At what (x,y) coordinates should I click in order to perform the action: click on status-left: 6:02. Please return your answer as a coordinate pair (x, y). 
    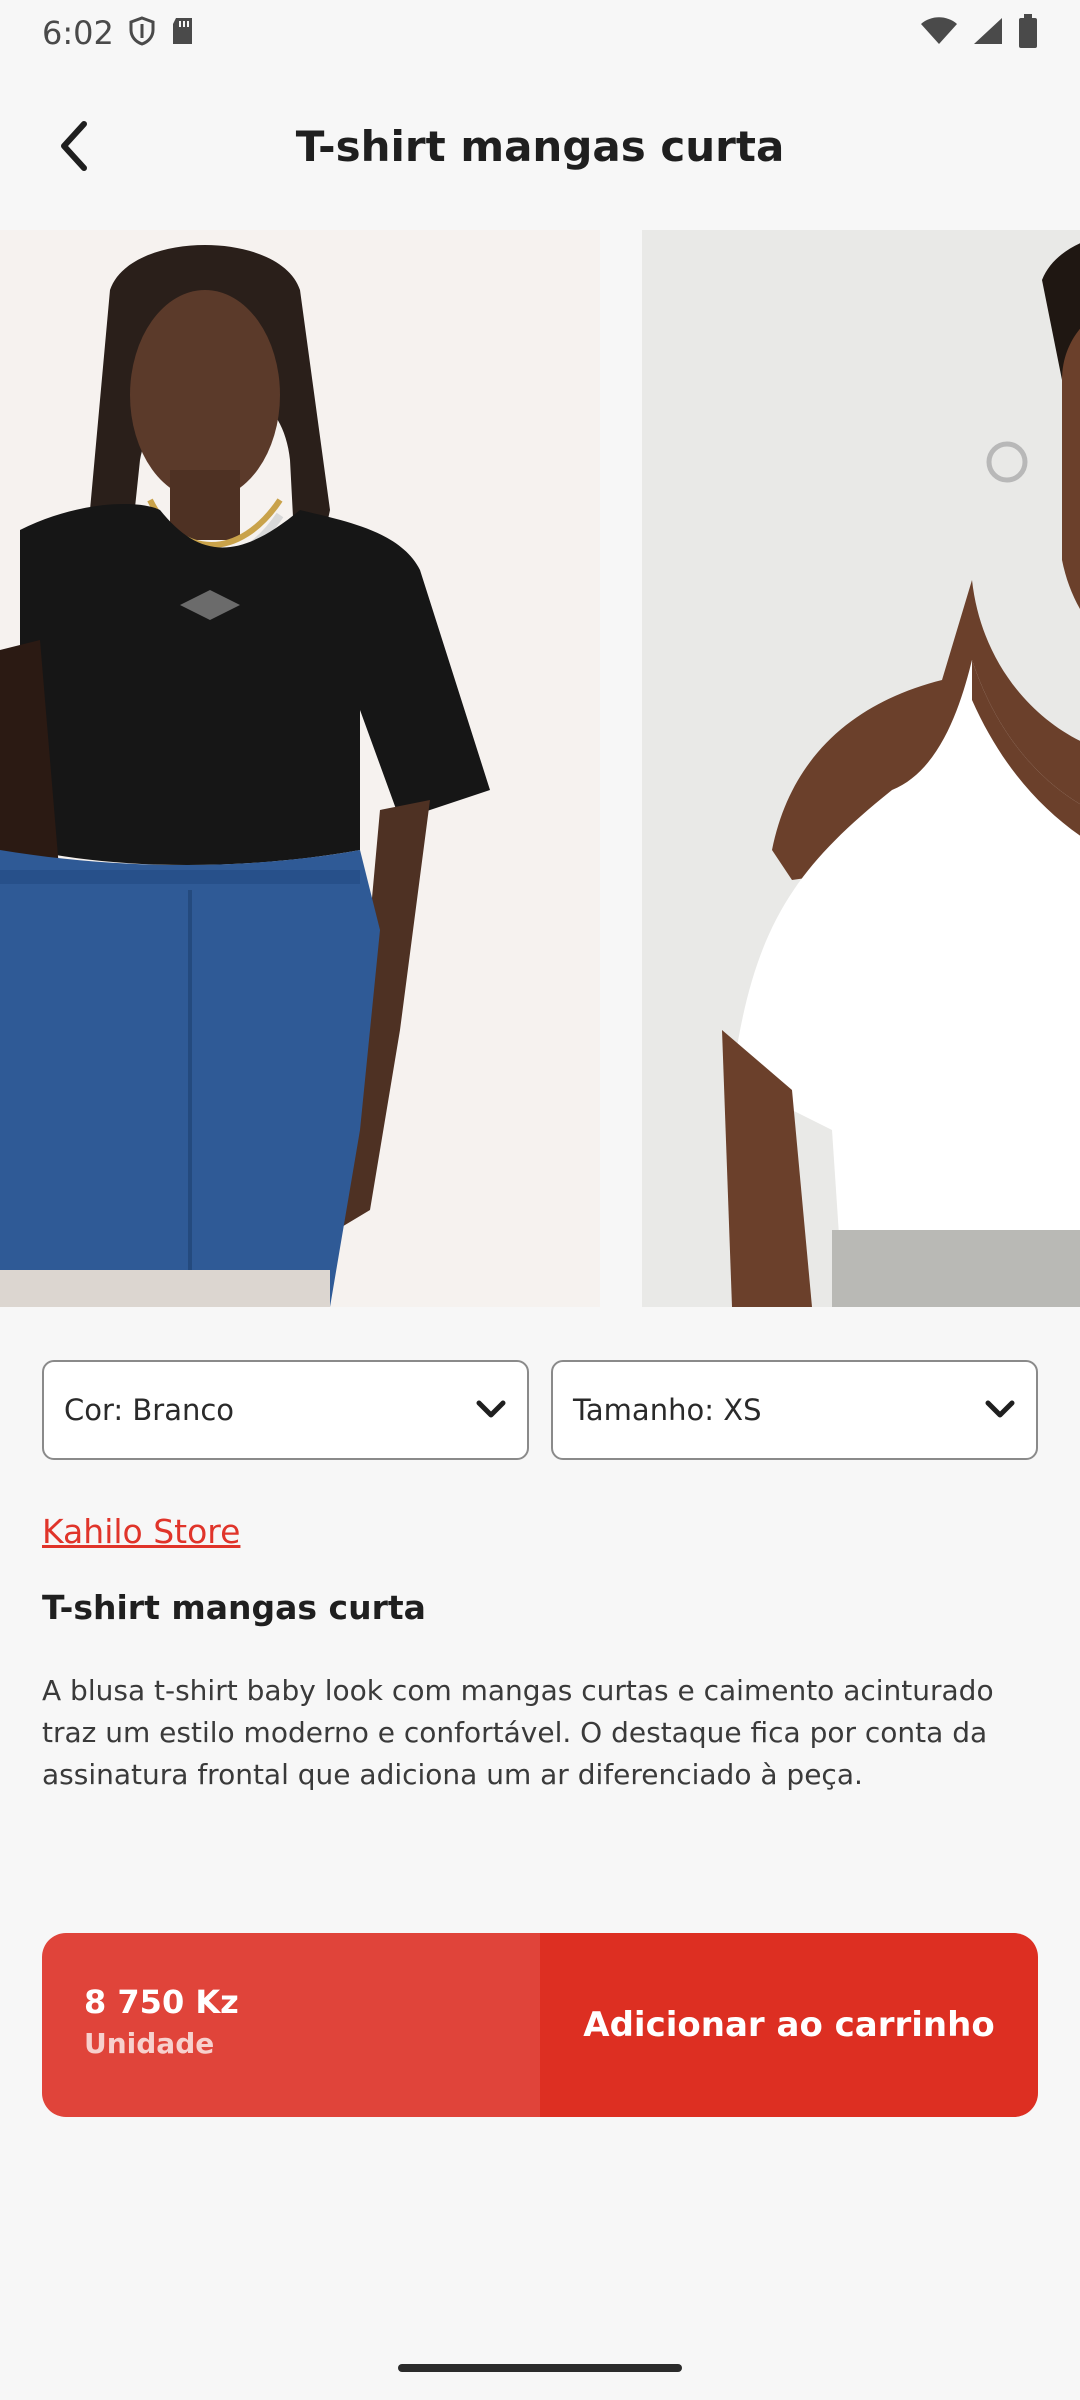
    Looking at the image, I should click on (119, 33).